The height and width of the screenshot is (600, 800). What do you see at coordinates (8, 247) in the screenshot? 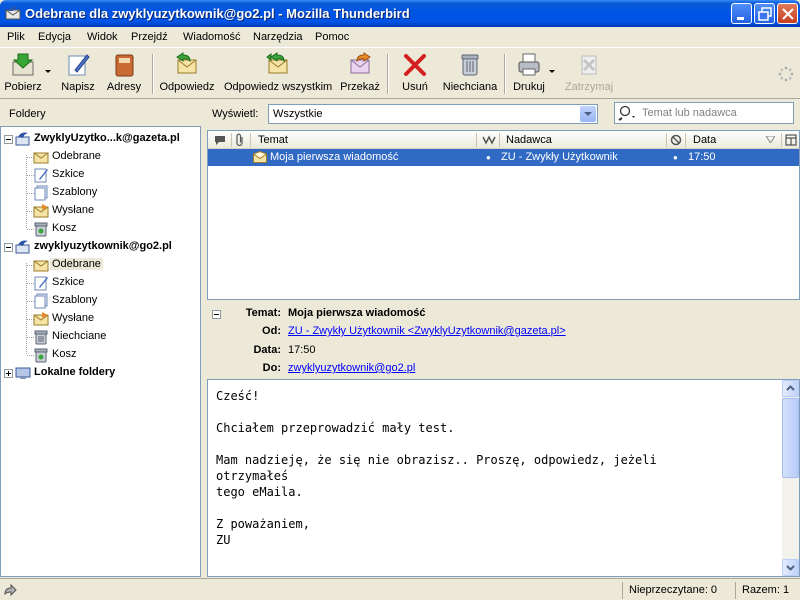
I see `collapse-account-2-icon` at bounding box center [8, 247].